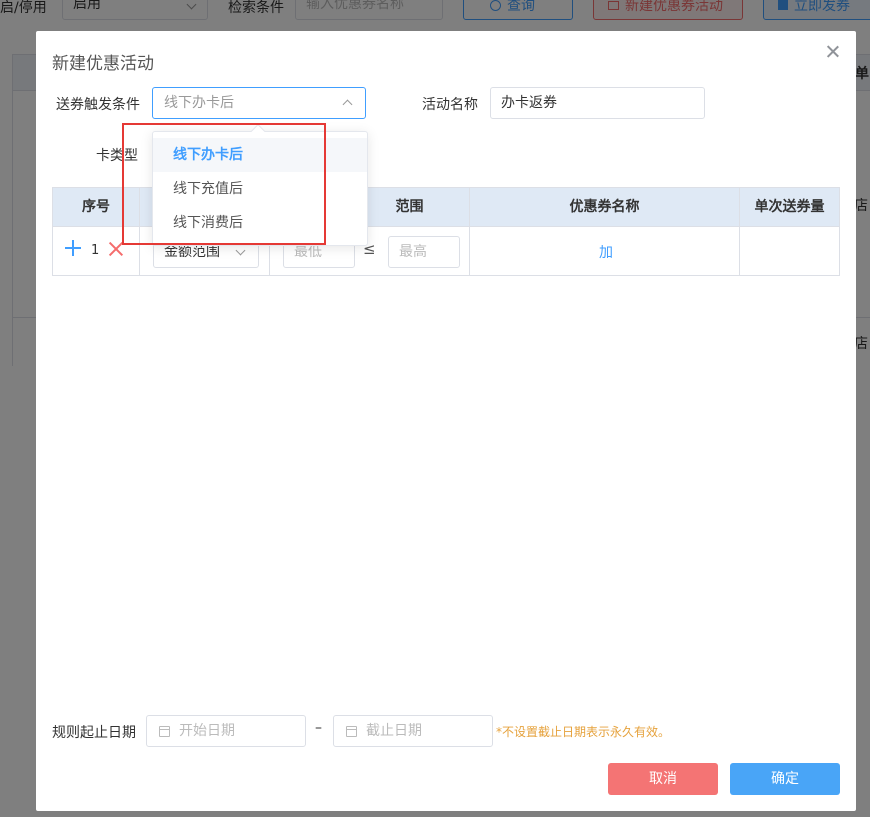  Describe the element at coordinates (833, 52) in the screenshot. I see `close-icon` at that location.